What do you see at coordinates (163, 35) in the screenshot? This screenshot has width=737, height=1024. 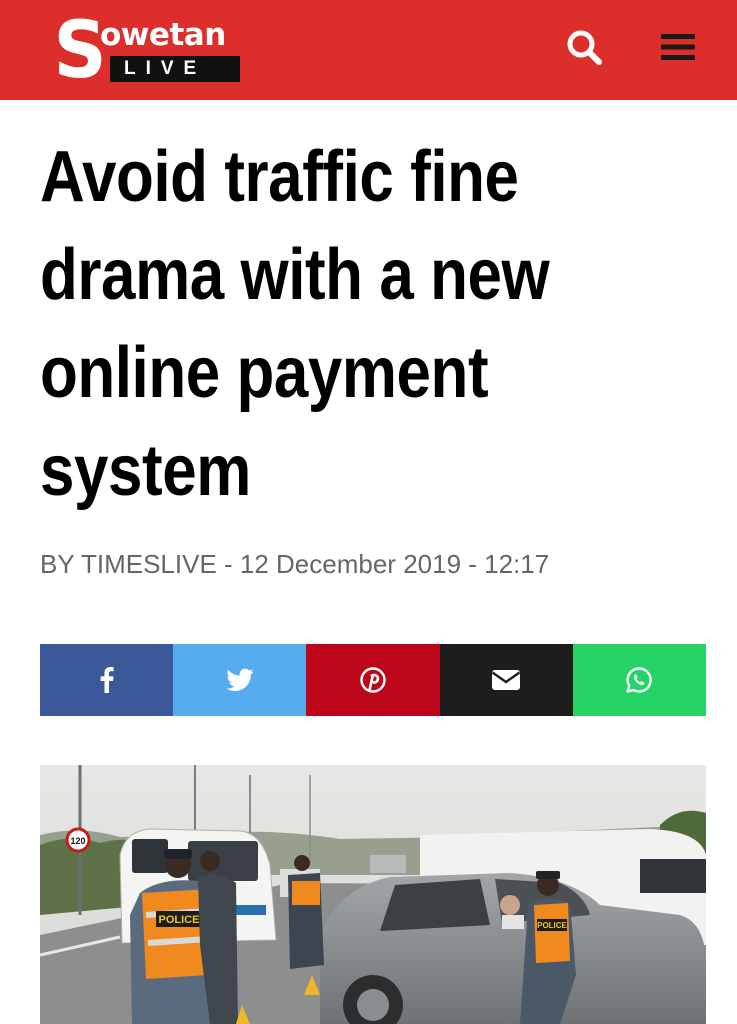 I see `logo-word: owetan` at bounding box center [163, 35].